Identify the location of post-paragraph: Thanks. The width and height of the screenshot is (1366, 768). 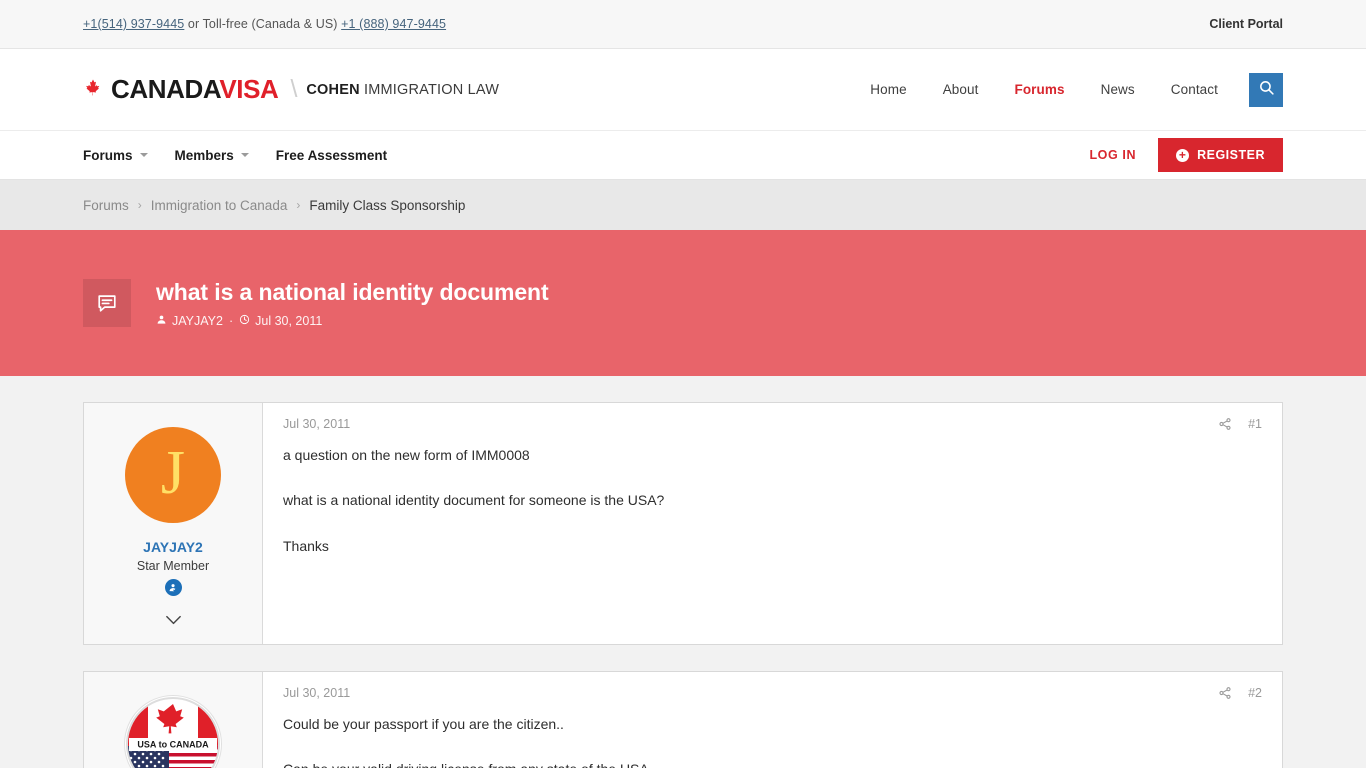
(306, 545).